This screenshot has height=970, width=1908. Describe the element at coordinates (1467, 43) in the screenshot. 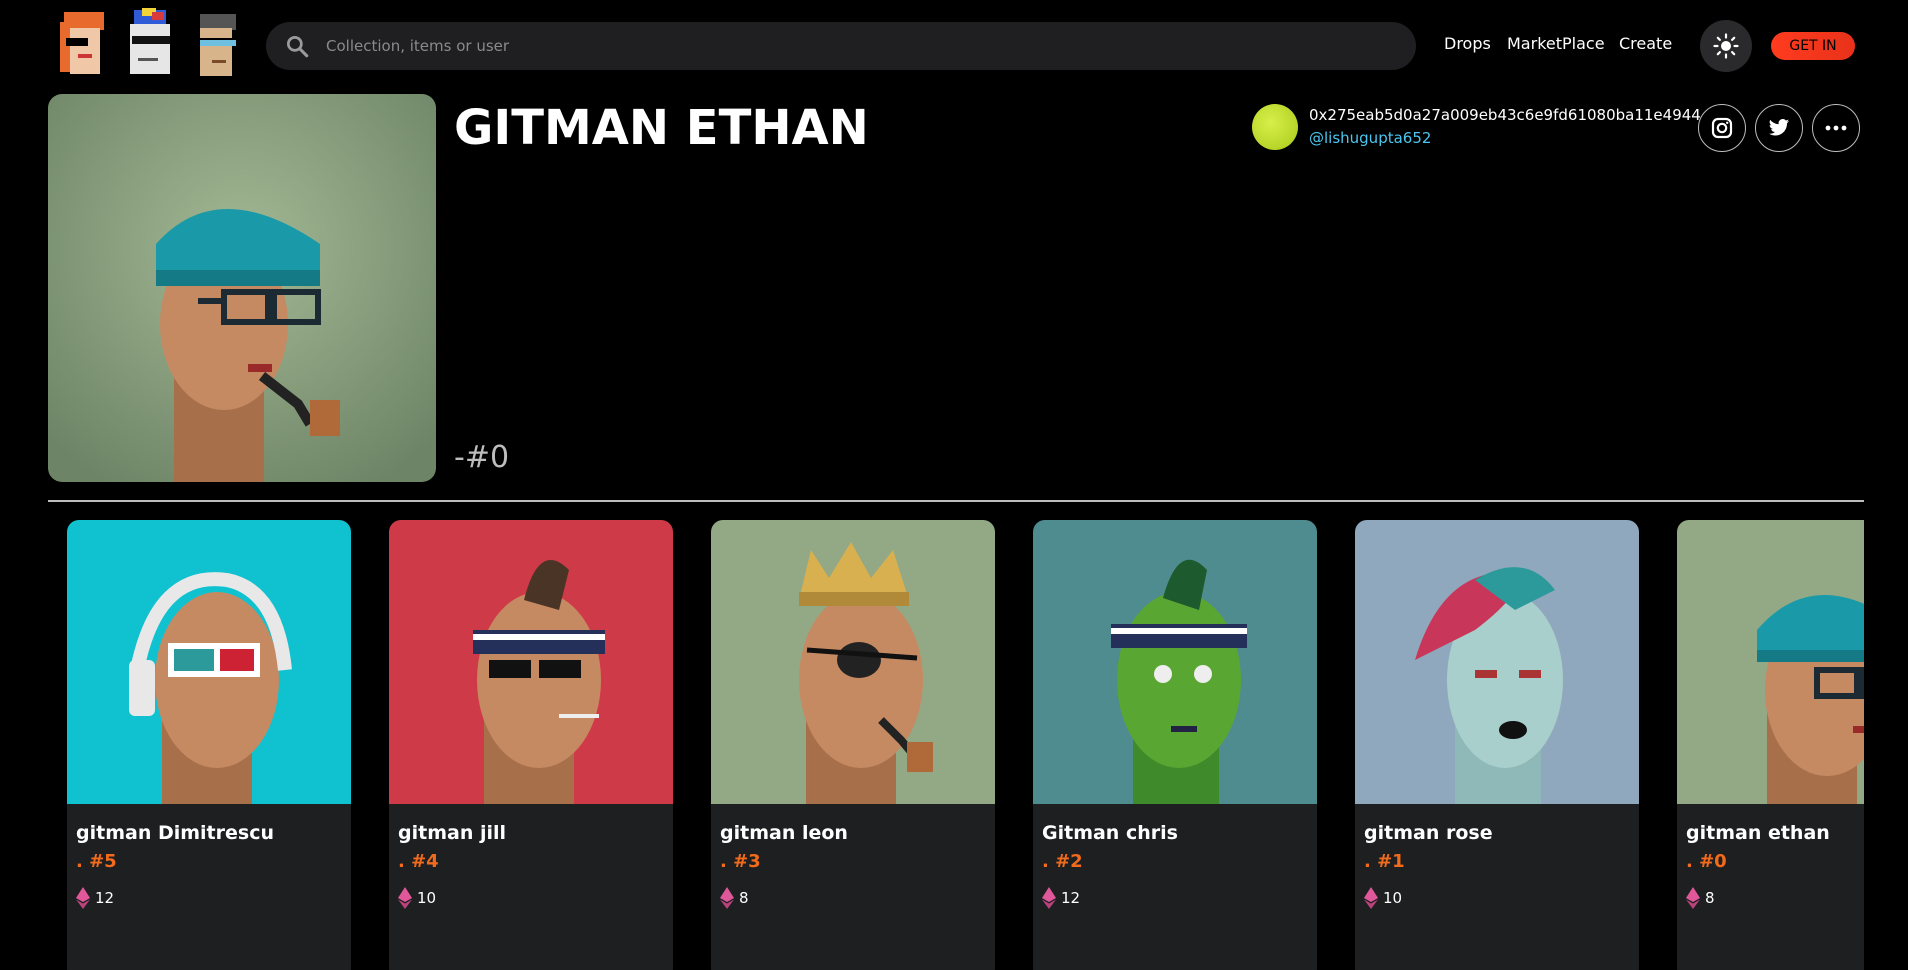

I see `nav-drops: Drops` at that location.